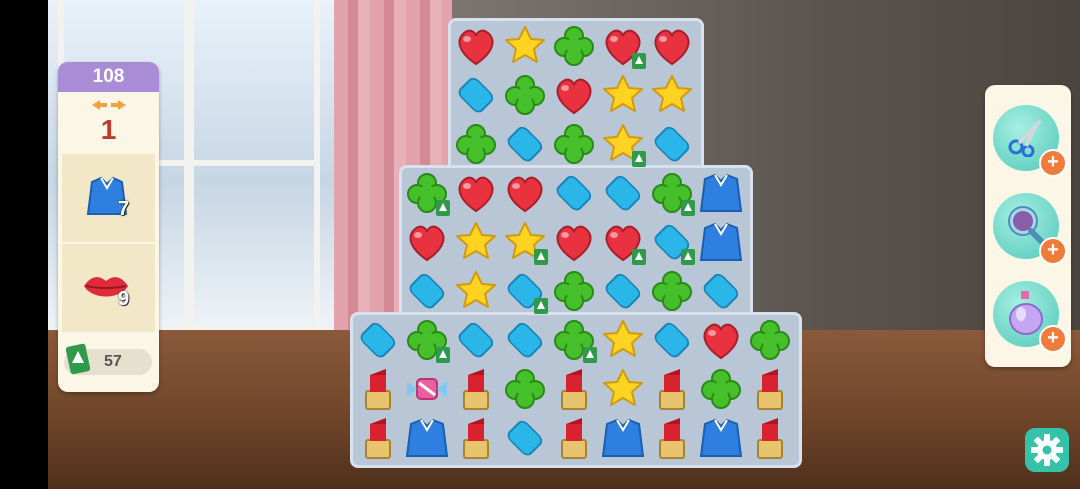 The image size is (1080, 489). Describe the element at coordinates (108, 359) in the screenshot. I see `currency-counter: 57` at that location.